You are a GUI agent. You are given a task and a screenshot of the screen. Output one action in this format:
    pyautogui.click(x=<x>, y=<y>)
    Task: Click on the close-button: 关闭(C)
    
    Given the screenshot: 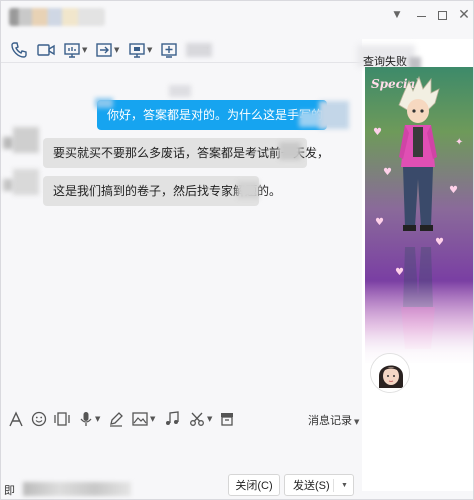 What is the action you would take?
    pyautogui.click(x=254, y=485)
    